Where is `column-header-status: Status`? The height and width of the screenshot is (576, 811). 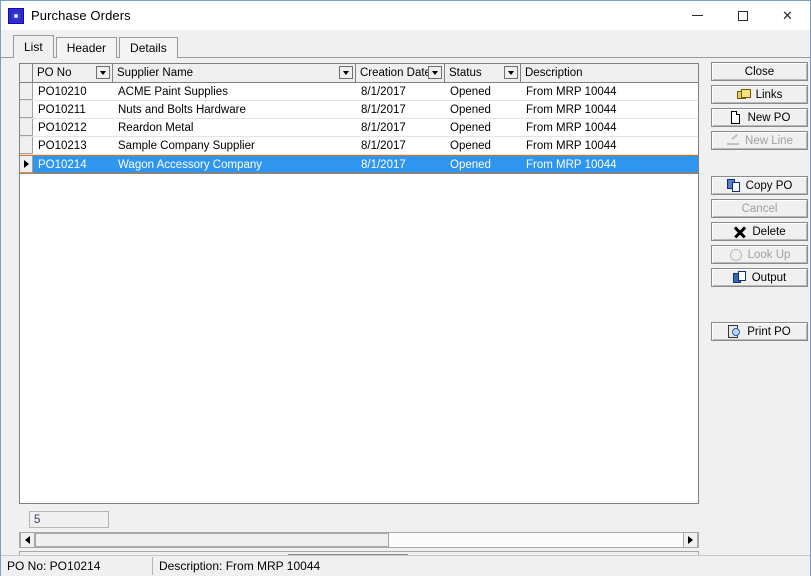 column-header-status: Status is located at coordinates (483, 73).